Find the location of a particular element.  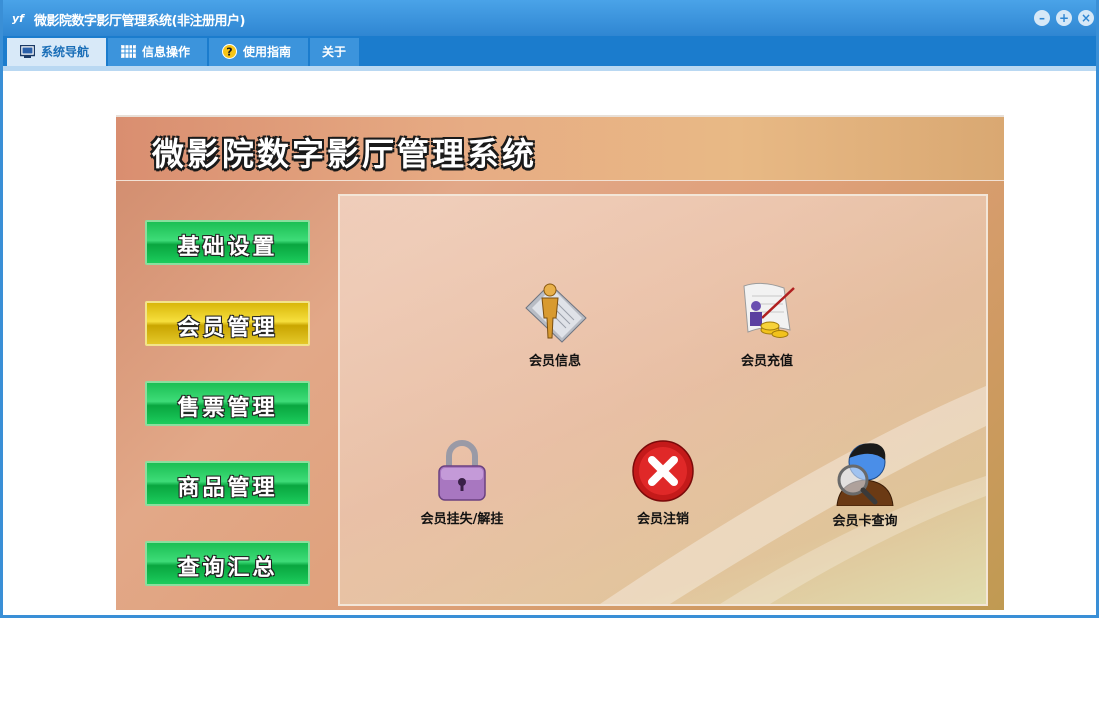

tab-about: 关于 is located at coordinates (335, 52).